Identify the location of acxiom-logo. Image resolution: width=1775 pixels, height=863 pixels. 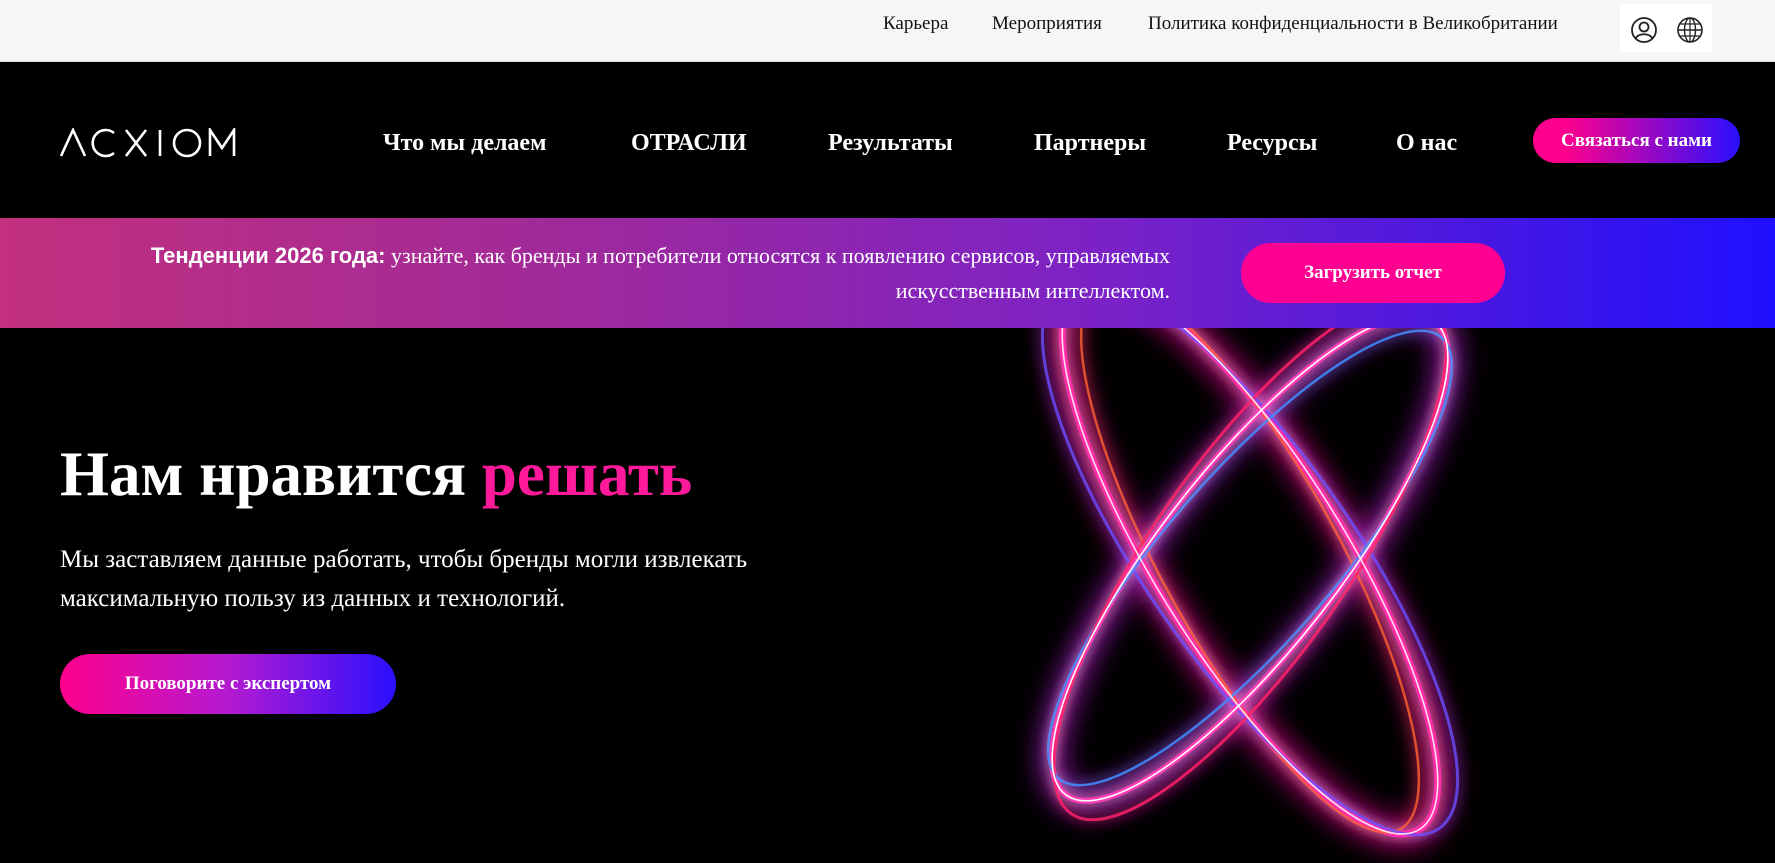
(147, 144).